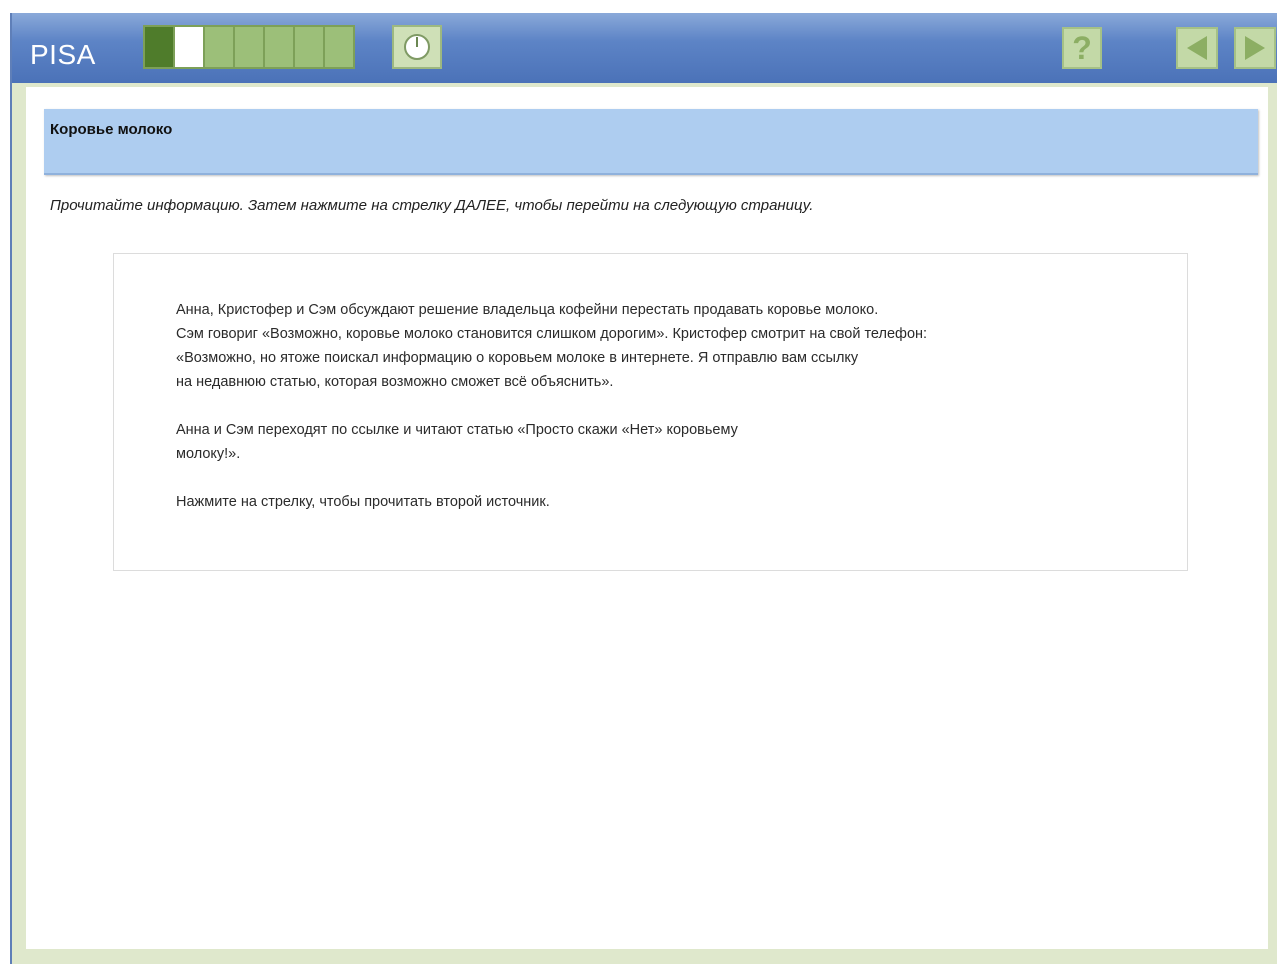 Image resolution: width=1277 pixels, height=964 pixels. I want to click on clock-icon, so click(417, 47).